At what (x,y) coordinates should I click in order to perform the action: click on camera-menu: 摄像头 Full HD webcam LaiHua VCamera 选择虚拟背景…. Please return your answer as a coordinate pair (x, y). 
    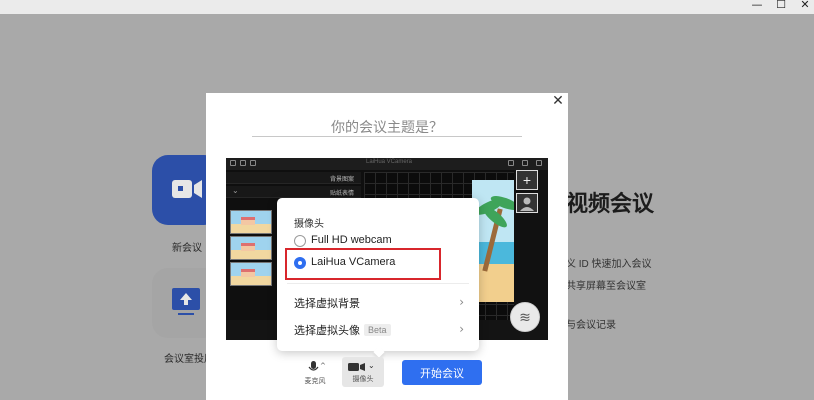
    Looking at the image, I should click on (378, 278).